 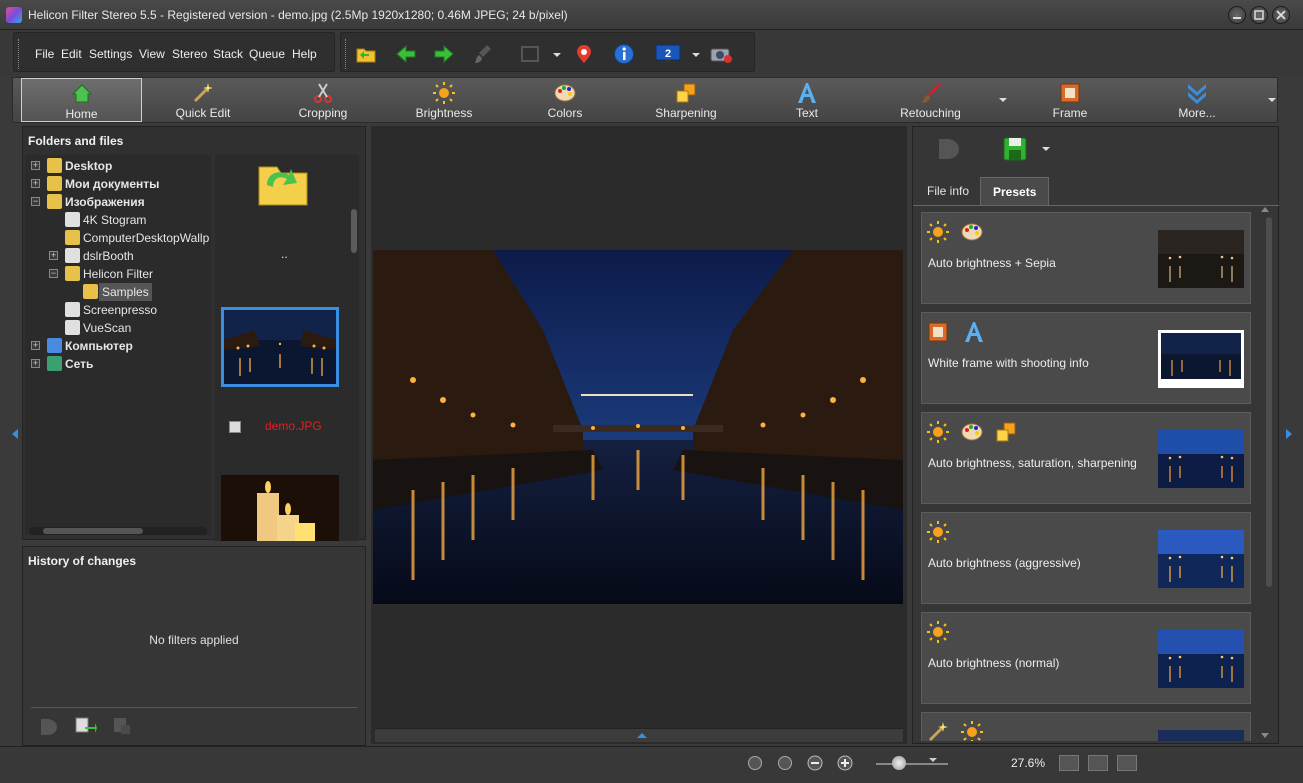 What do you see at coordinates (642, 735) in the screenshot?
I see `expand-up-arrow-icon` at bounding box center [642, 735].